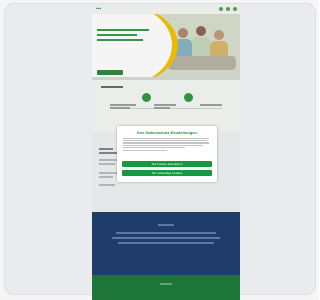  I want to click on accept-all-cookies-button: Alle Cookies akzeptieren, so click(167, 164).